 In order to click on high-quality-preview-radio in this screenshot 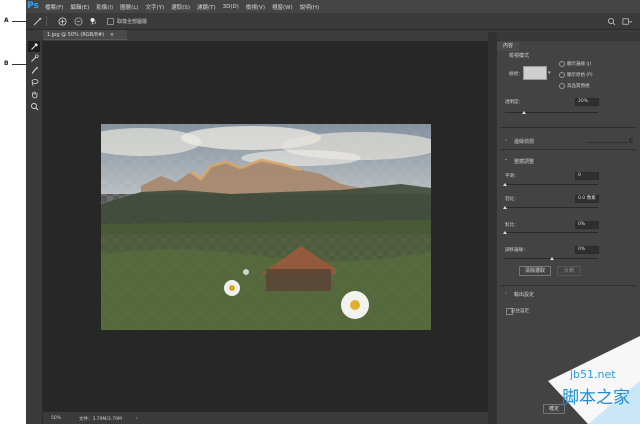, I will do `click(562, 86)`.